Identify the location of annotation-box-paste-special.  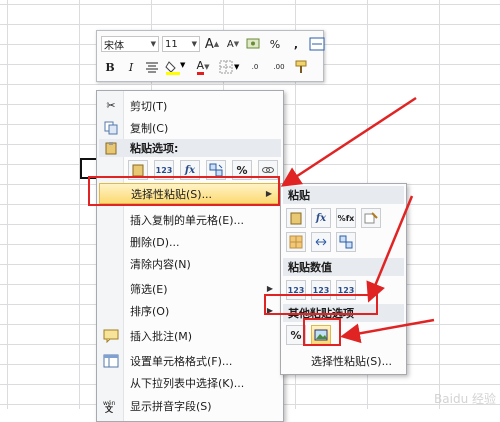
(184, 191).